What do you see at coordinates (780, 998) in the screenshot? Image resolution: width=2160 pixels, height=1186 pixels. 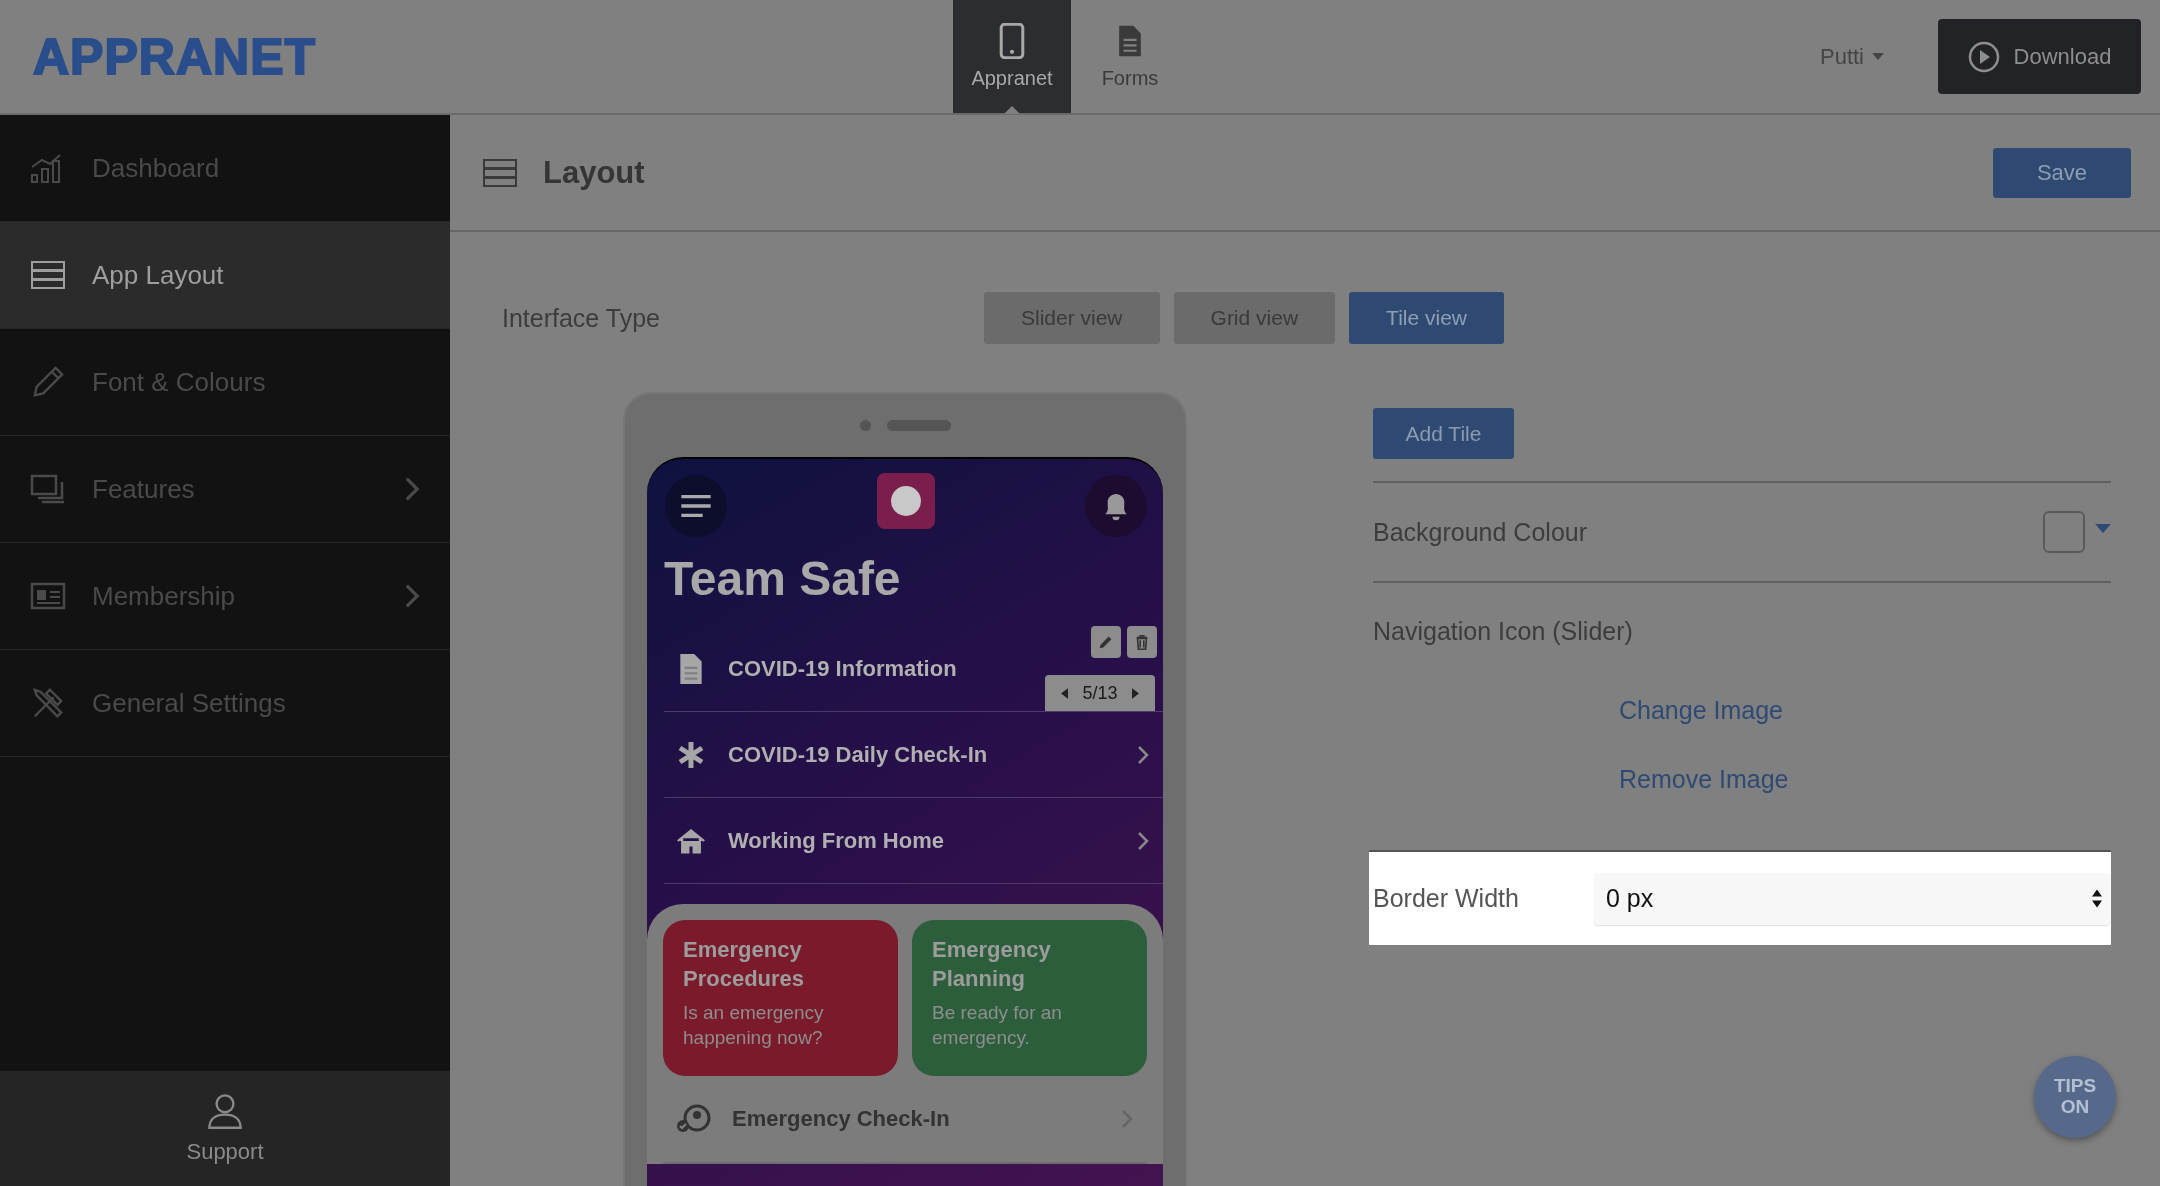 I see `tile-card: Emergency Procedures Is an emergency happening now?` at bounding box center [780, 998].